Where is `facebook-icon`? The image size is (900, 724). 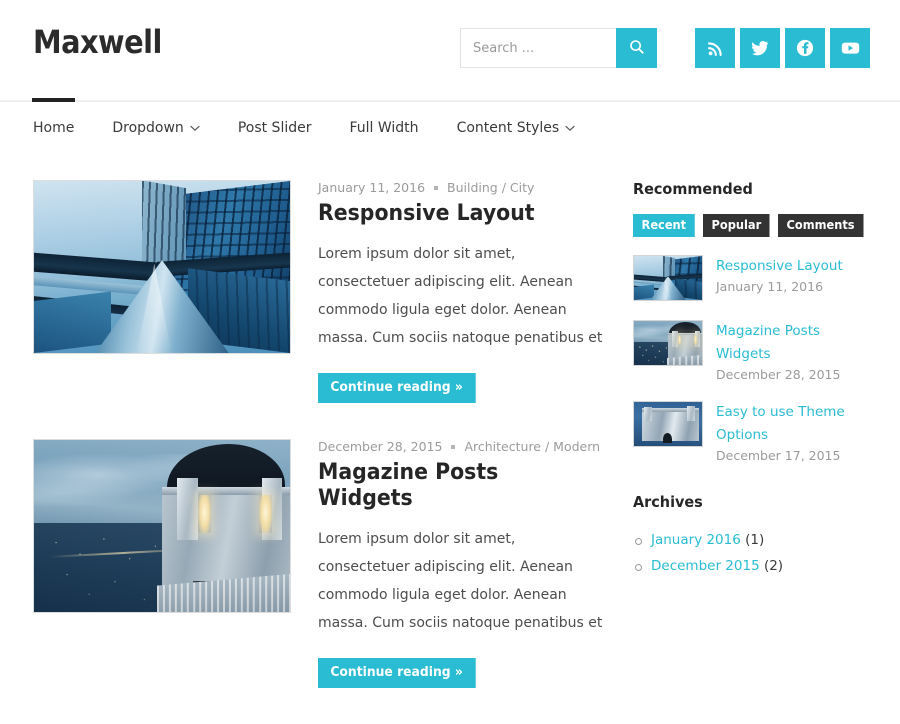 facebook-icon is located at coordinates (805, 48).